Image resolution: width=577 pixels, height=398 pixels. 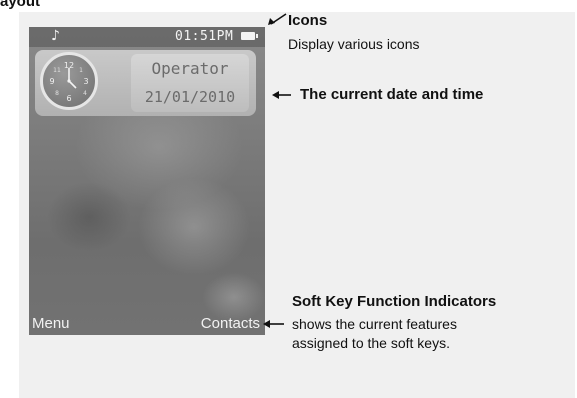 I want to click on svg-text: 6, so click(x=68, y=98).